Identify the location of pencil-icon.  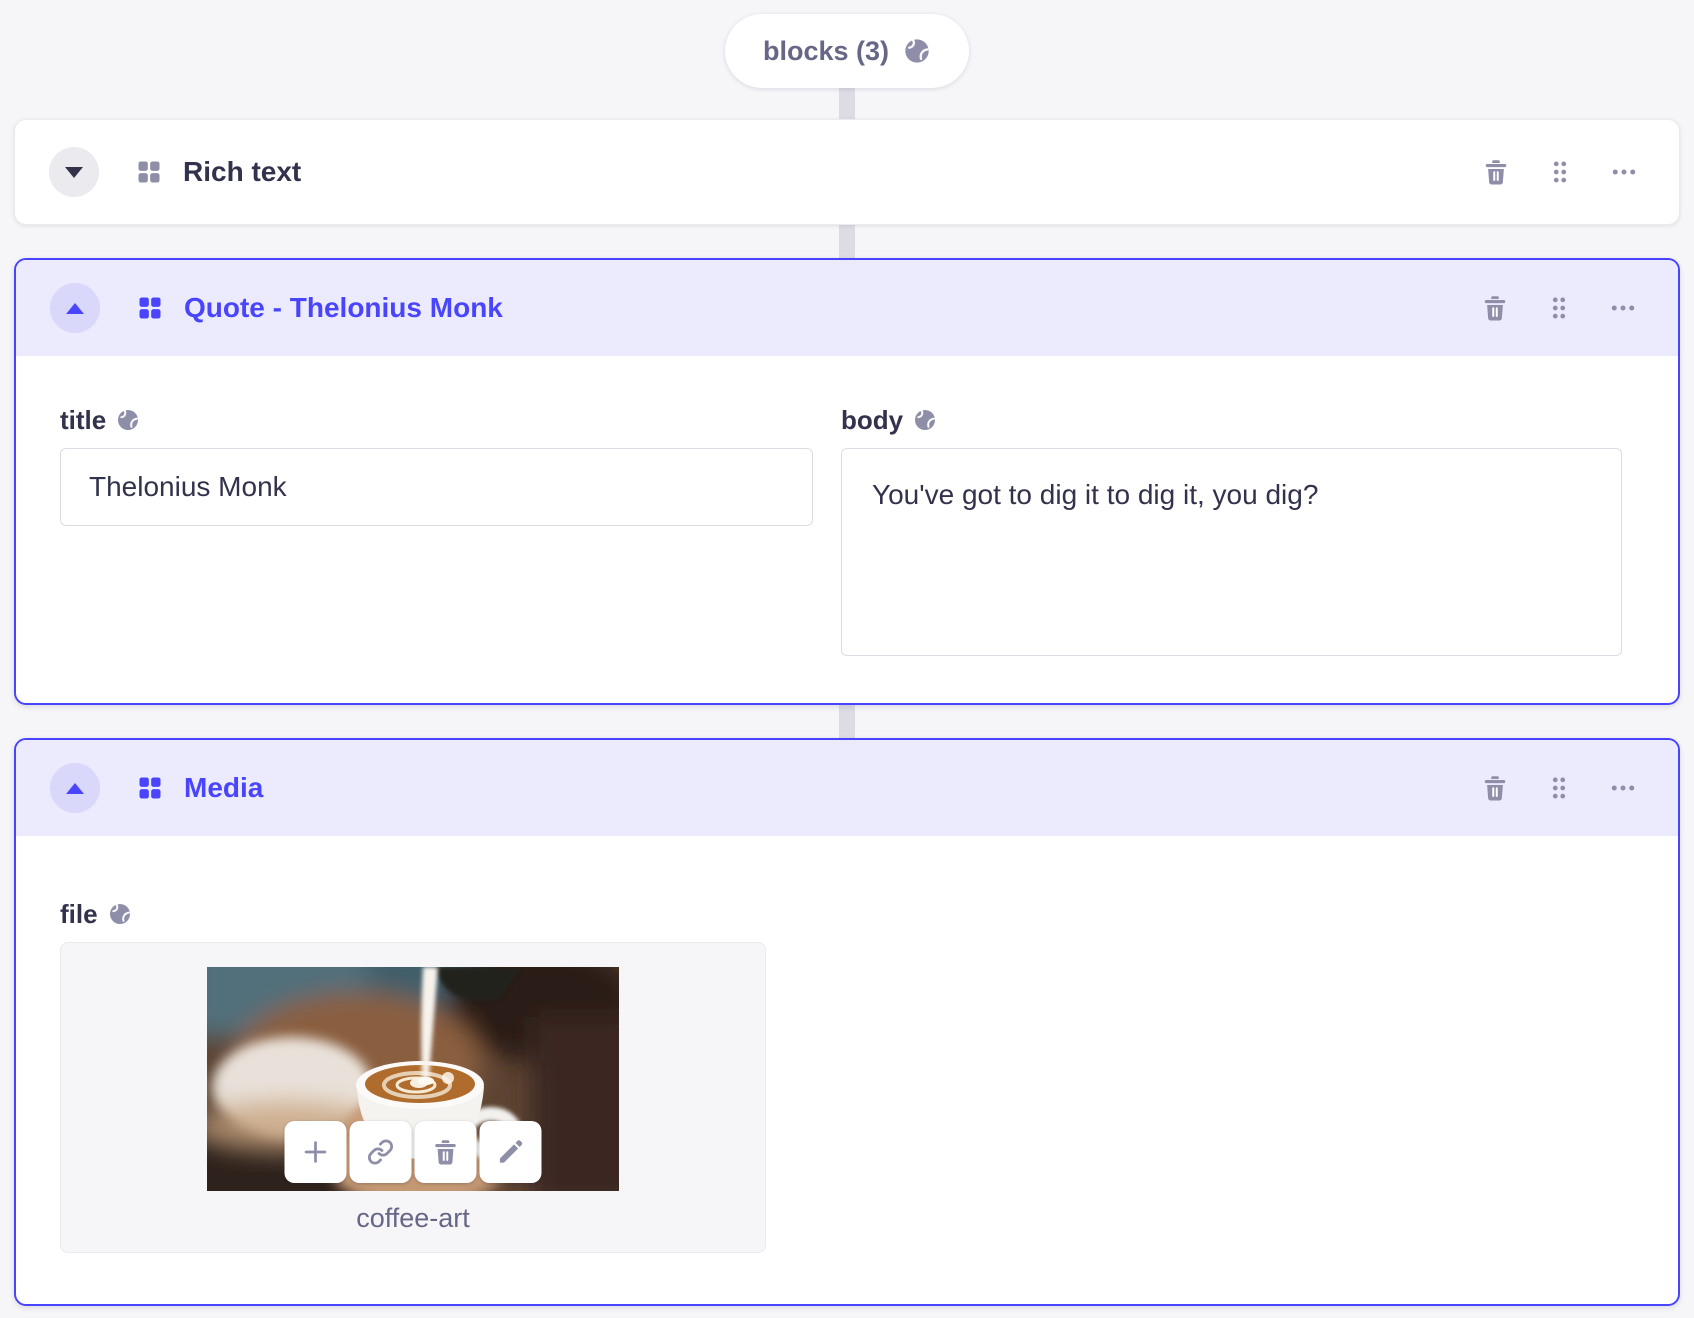
(511, 1151).